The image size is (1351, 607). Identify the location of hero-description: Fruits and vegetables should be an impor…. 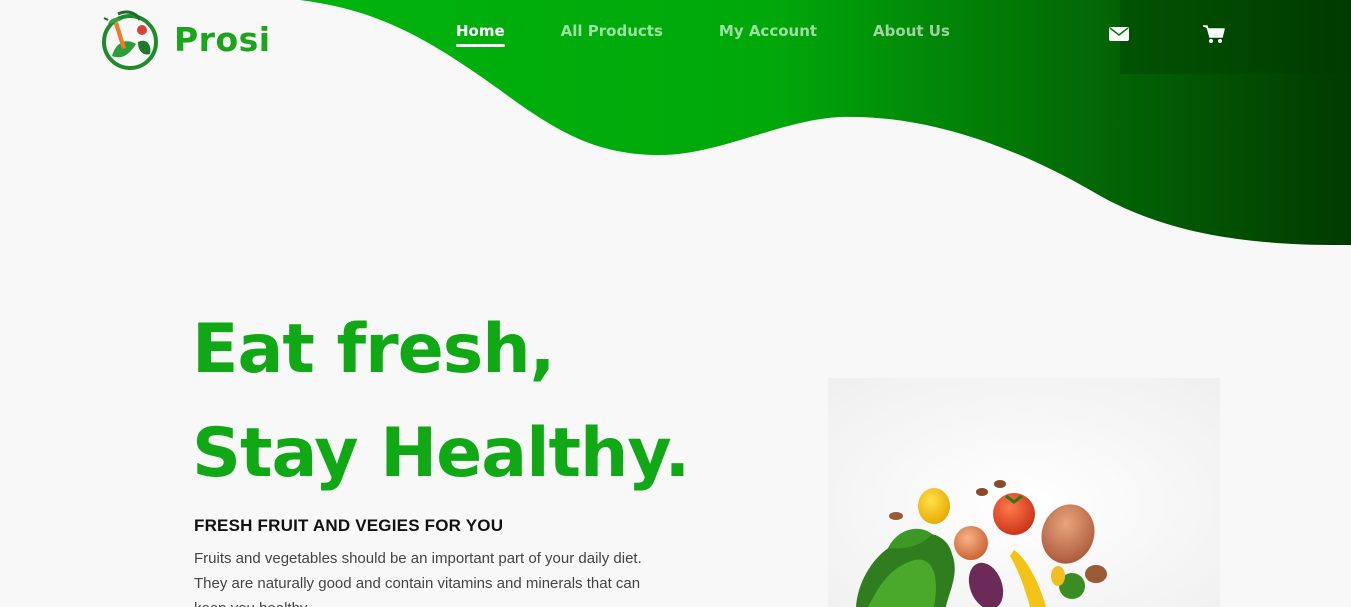
(418, 578).